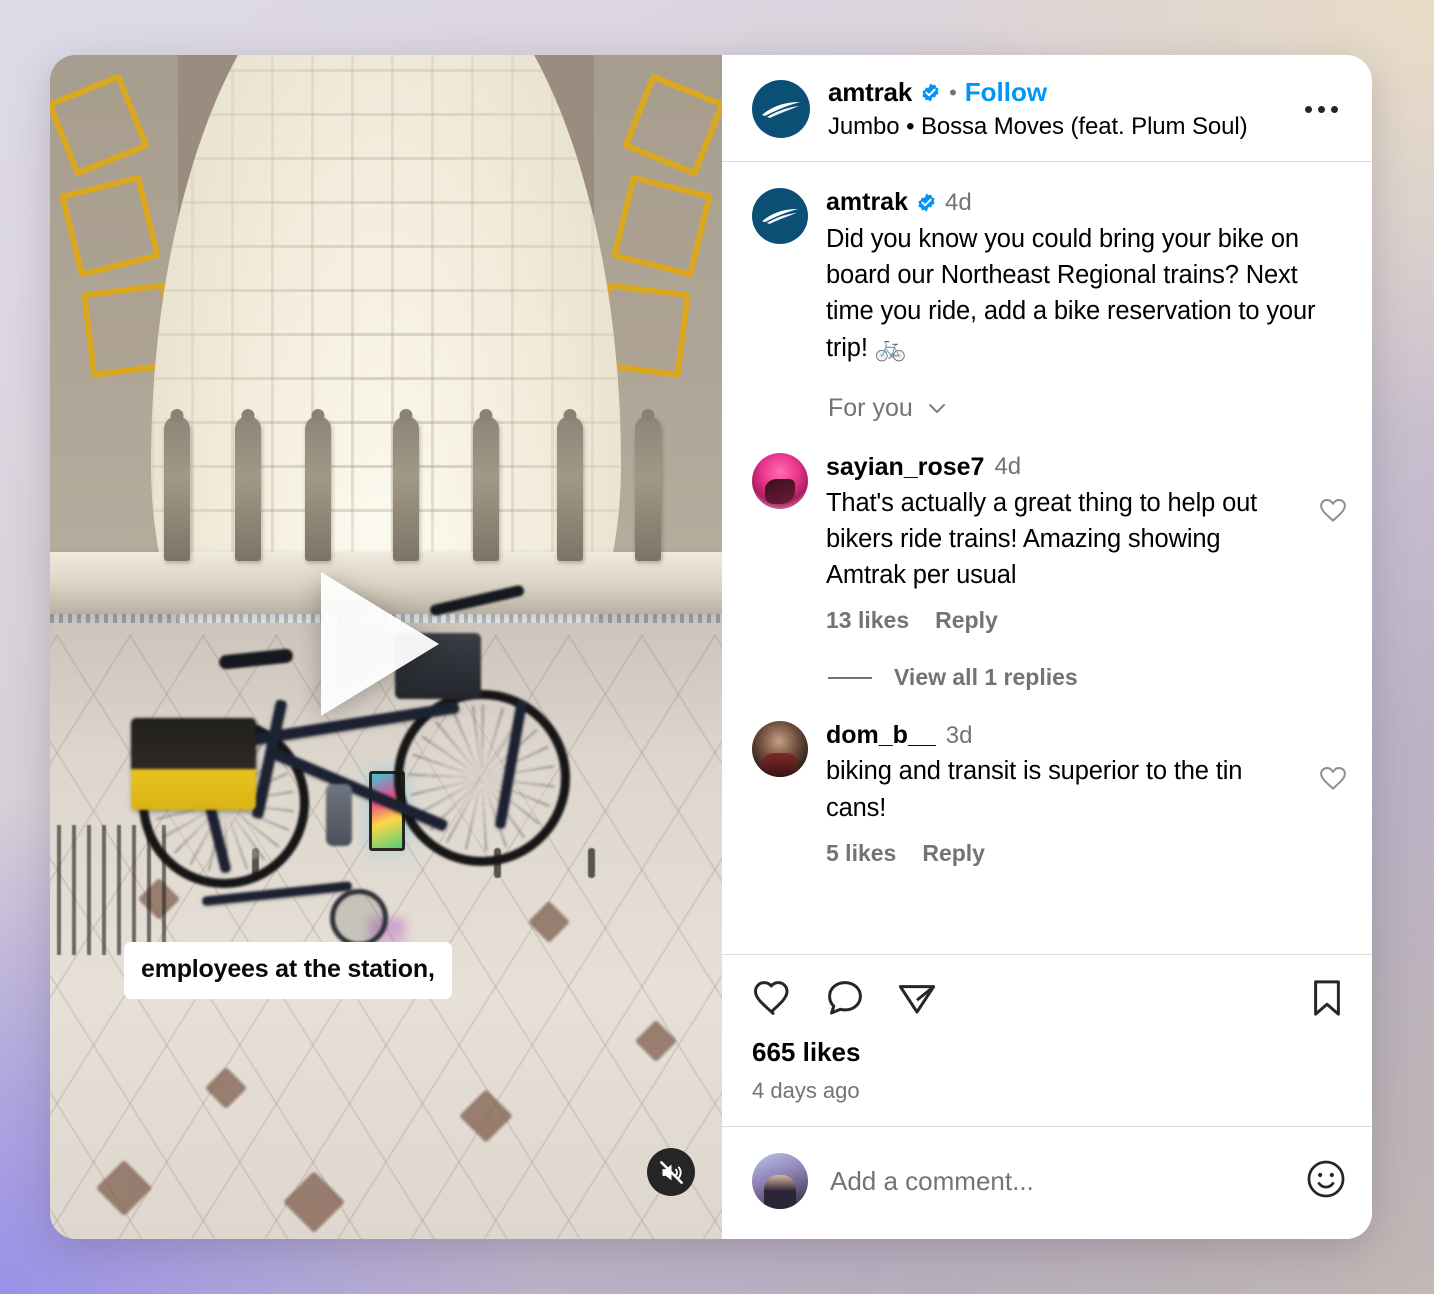  I want to click on bookmark-outline-icon, so click(1327, 998).